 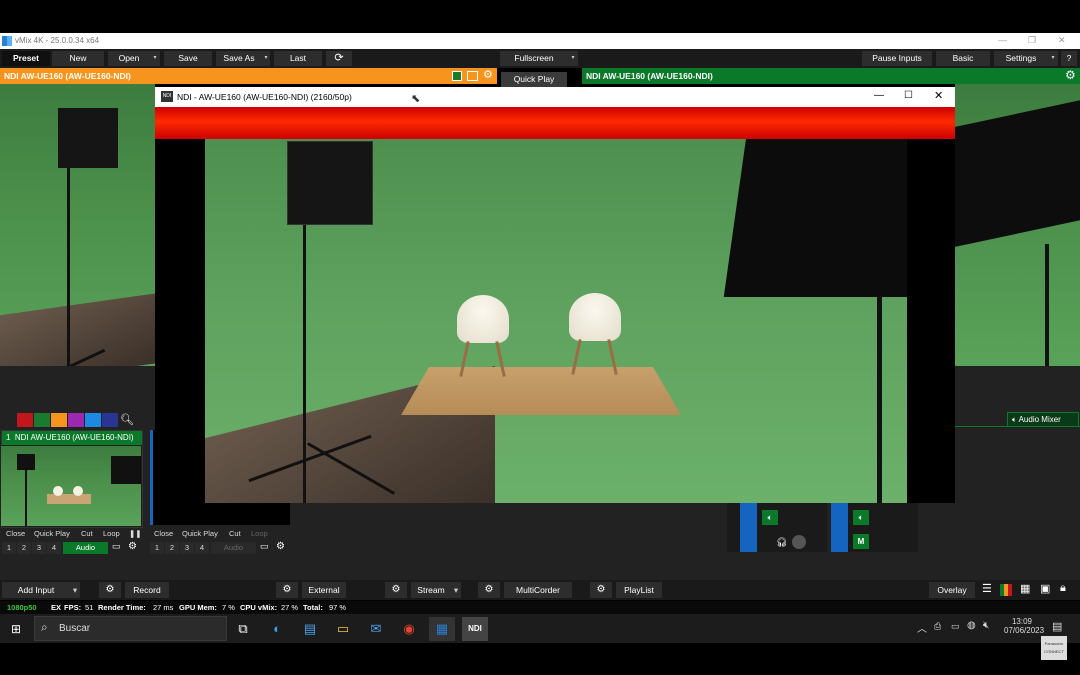 I want to click on headphones-icon: 🎧︎, so click(x=781, y=542).